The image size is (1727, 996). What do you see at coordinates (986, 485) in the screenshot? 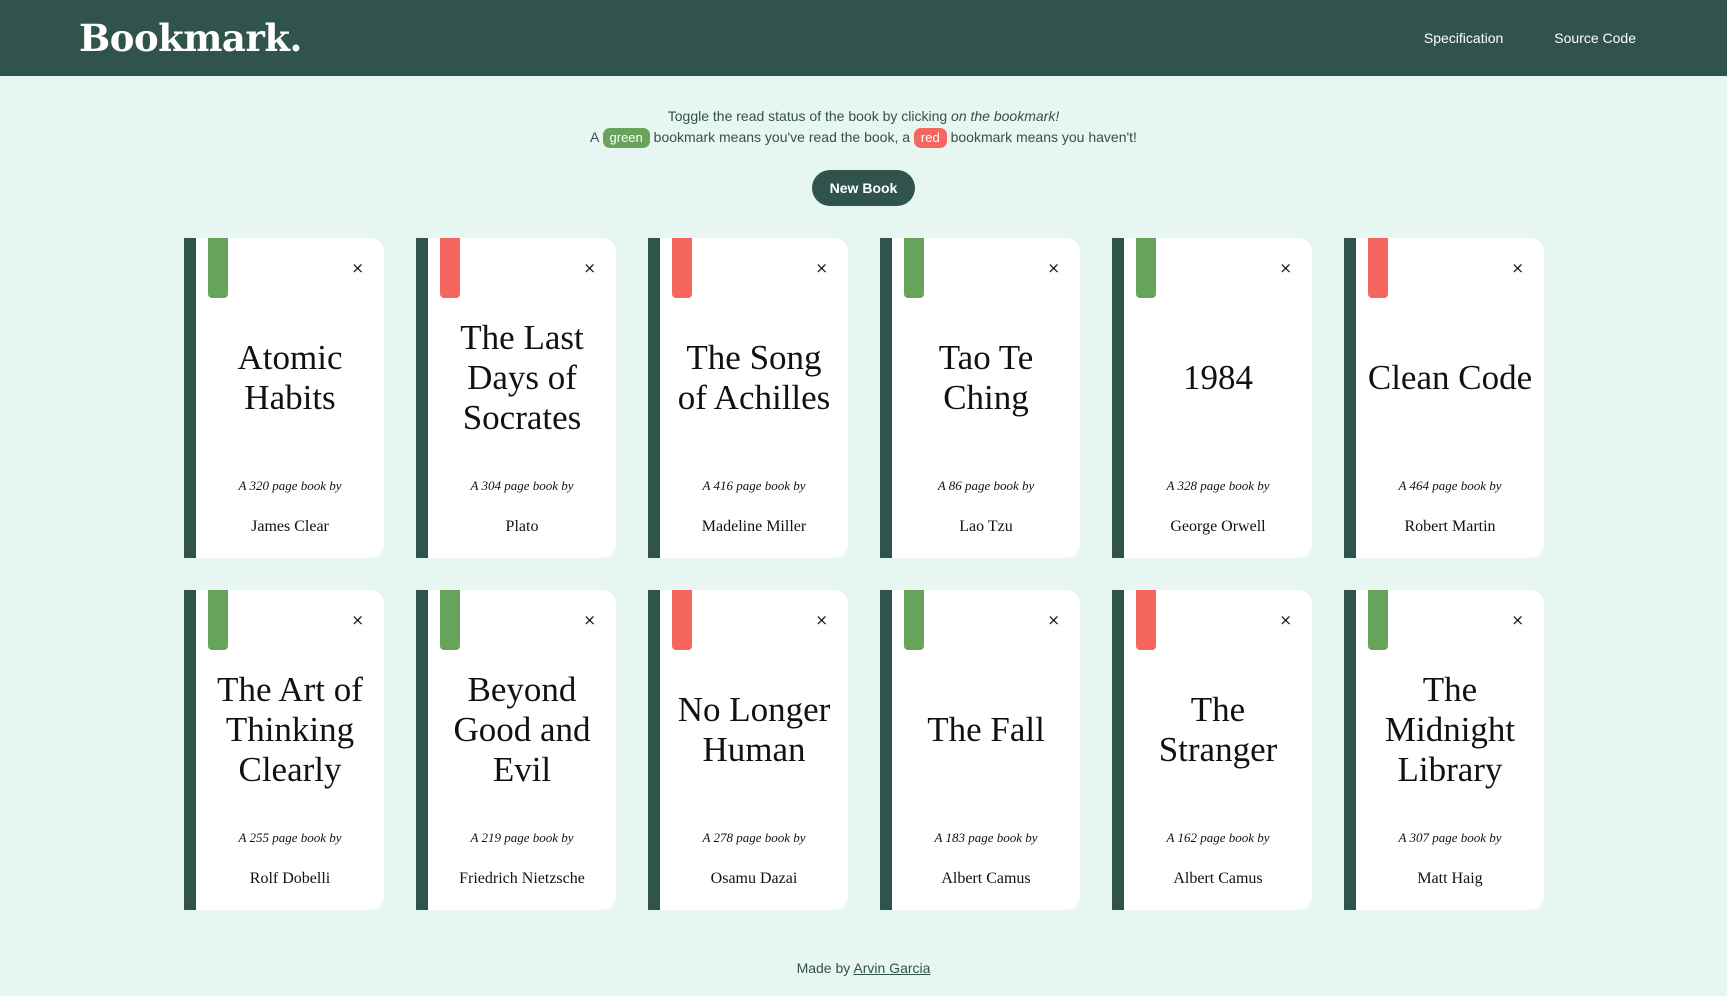
I see `book-pages: A 86 page book by` at bounding box center [986, 485].